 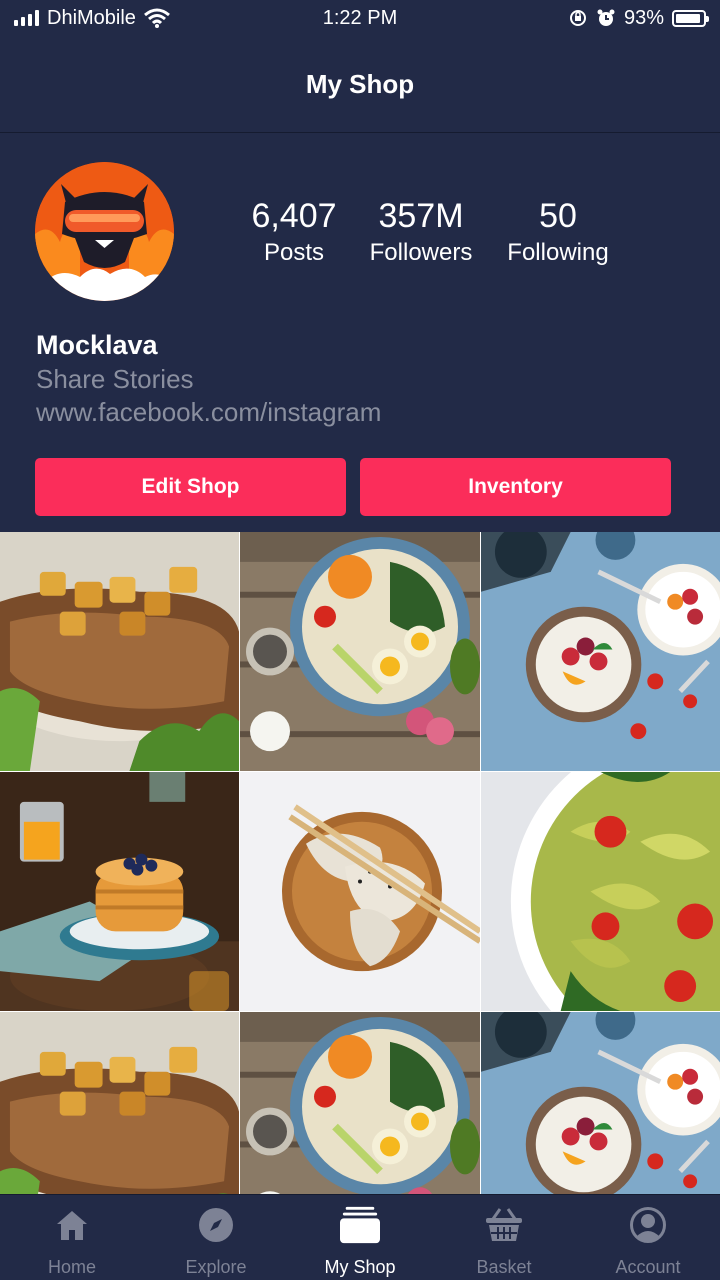 I want to click on grid-item-salad-bowl, so click(x=360, y=651).